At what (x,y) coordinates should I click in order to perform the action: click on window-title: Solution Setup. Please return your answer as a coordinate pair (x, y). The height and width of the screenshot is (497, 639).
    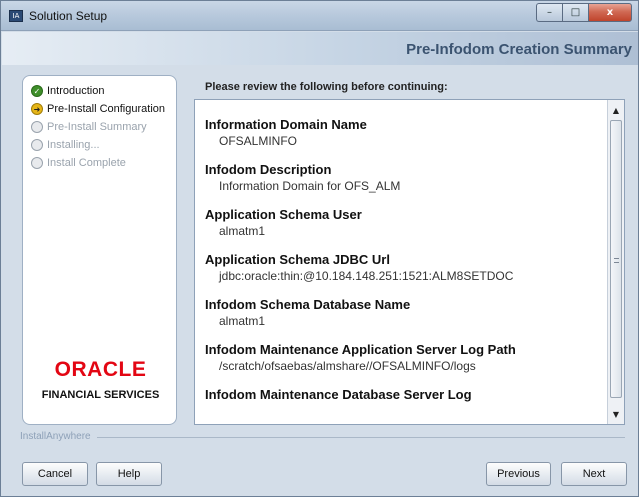
    Looking at the image, I should click on (68, 16).